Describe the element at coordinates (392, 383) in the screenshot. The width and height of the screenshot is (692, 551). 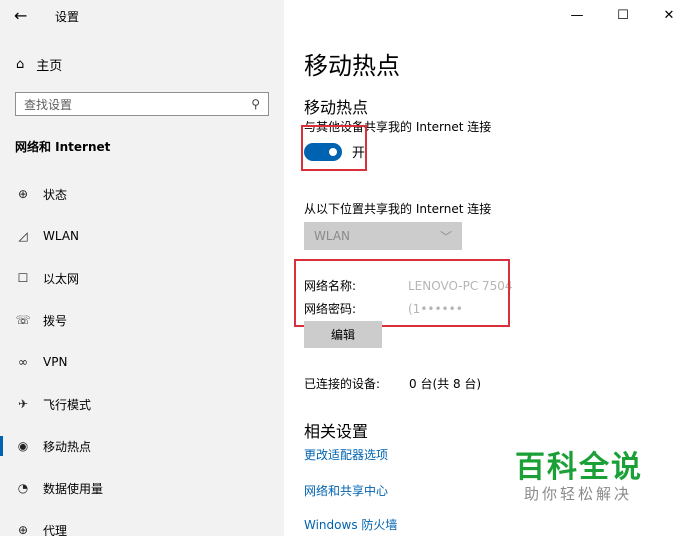
I see `connected-devices-row: 已连接的设备: 0 台(共 8 台)` at that location.